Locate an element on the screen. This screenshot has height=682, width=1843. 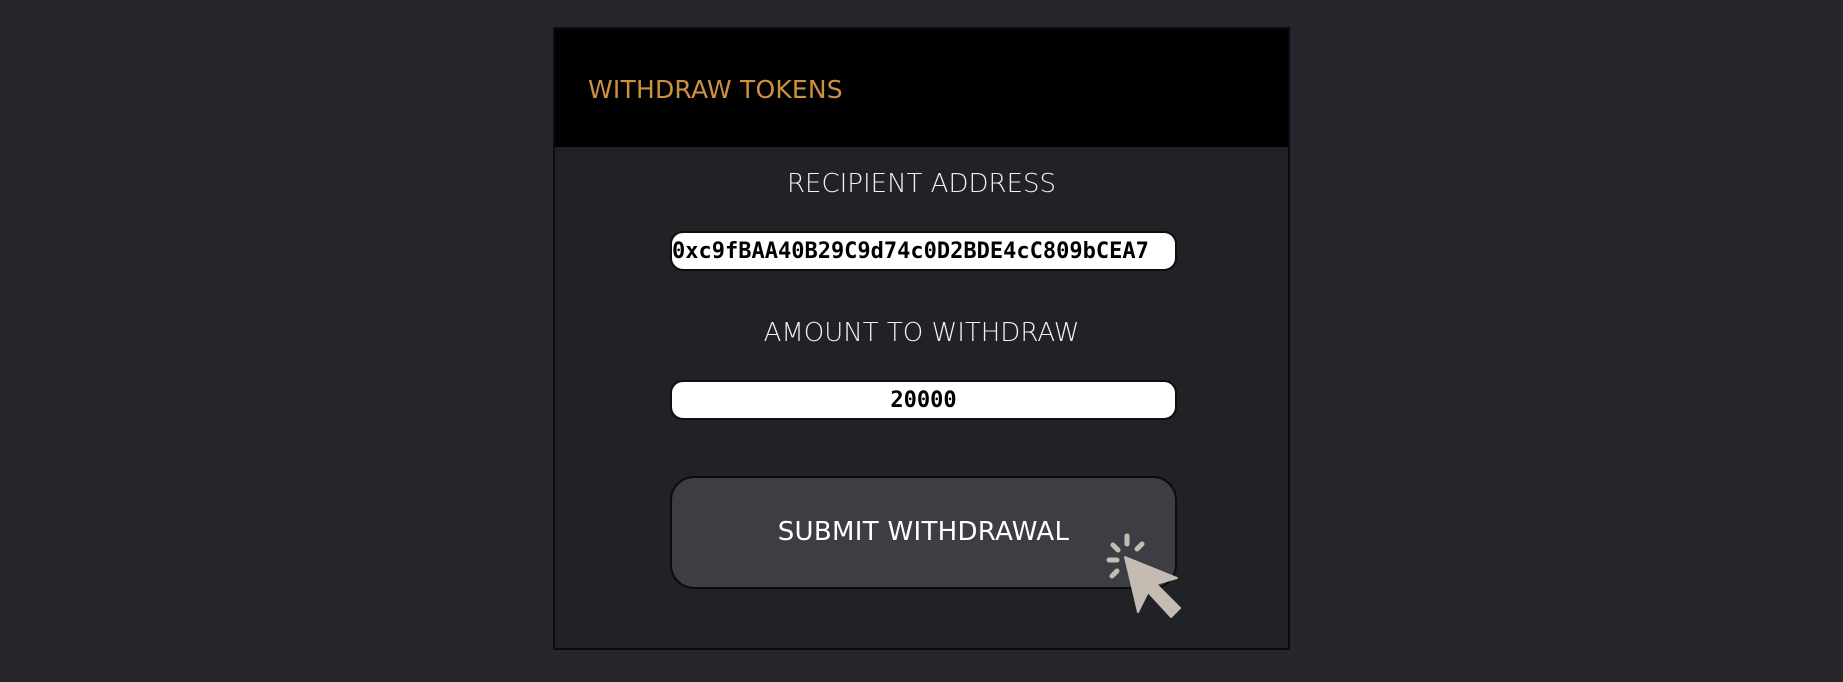
card-title: WITHDRAW TOKENS is located at coordinates (715, 89).